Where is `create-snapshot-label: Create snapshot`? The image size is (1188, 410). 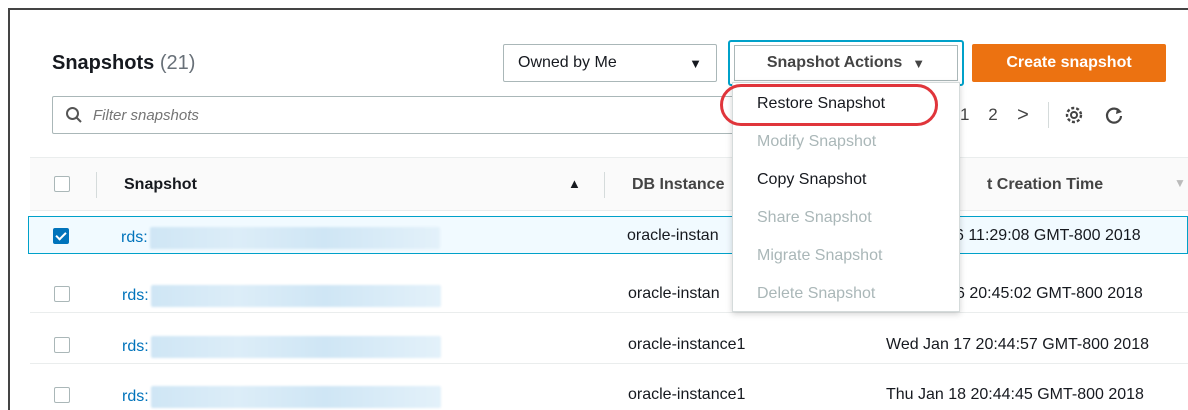 create-snapshot-label: Create snapshot is located at coordinates (1069, 62).